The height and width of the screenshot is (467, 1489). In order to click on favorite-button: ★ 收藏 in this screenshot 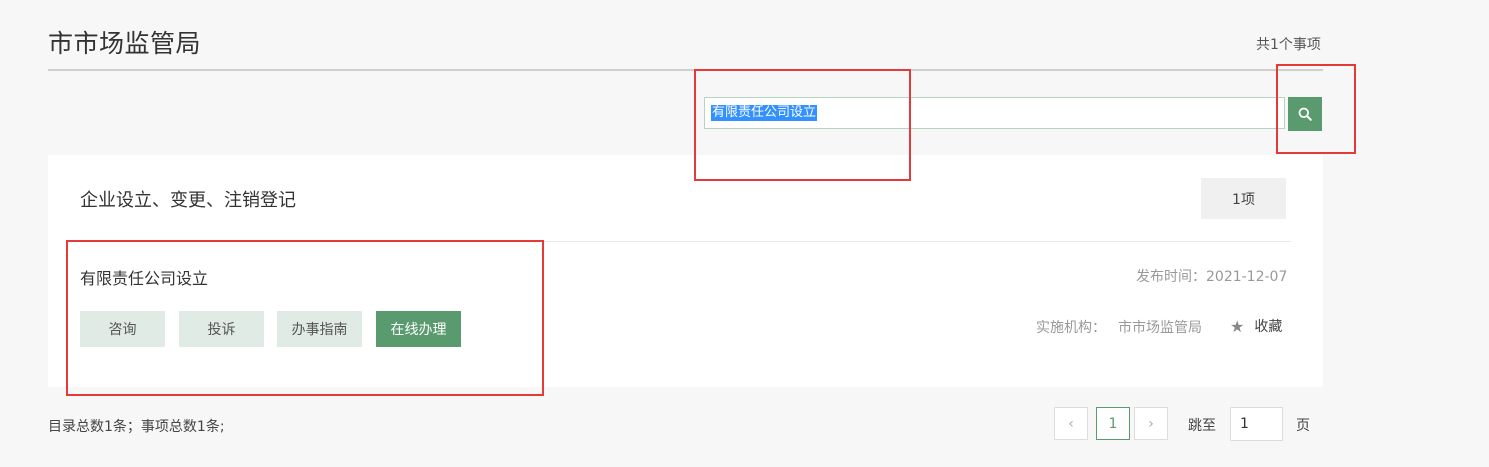, I will do `click(1256, 326)`.